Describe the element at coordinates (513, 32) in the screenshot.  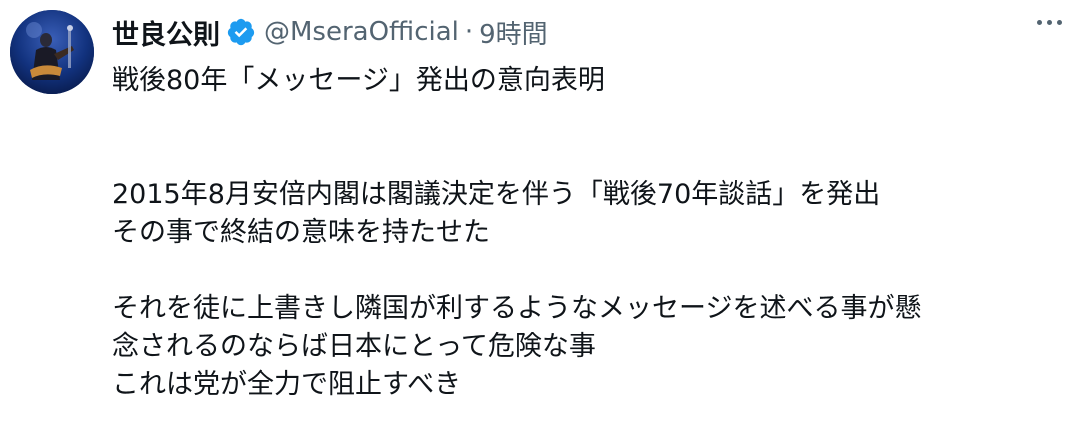
I see `timestamp: 9時間` at that location.